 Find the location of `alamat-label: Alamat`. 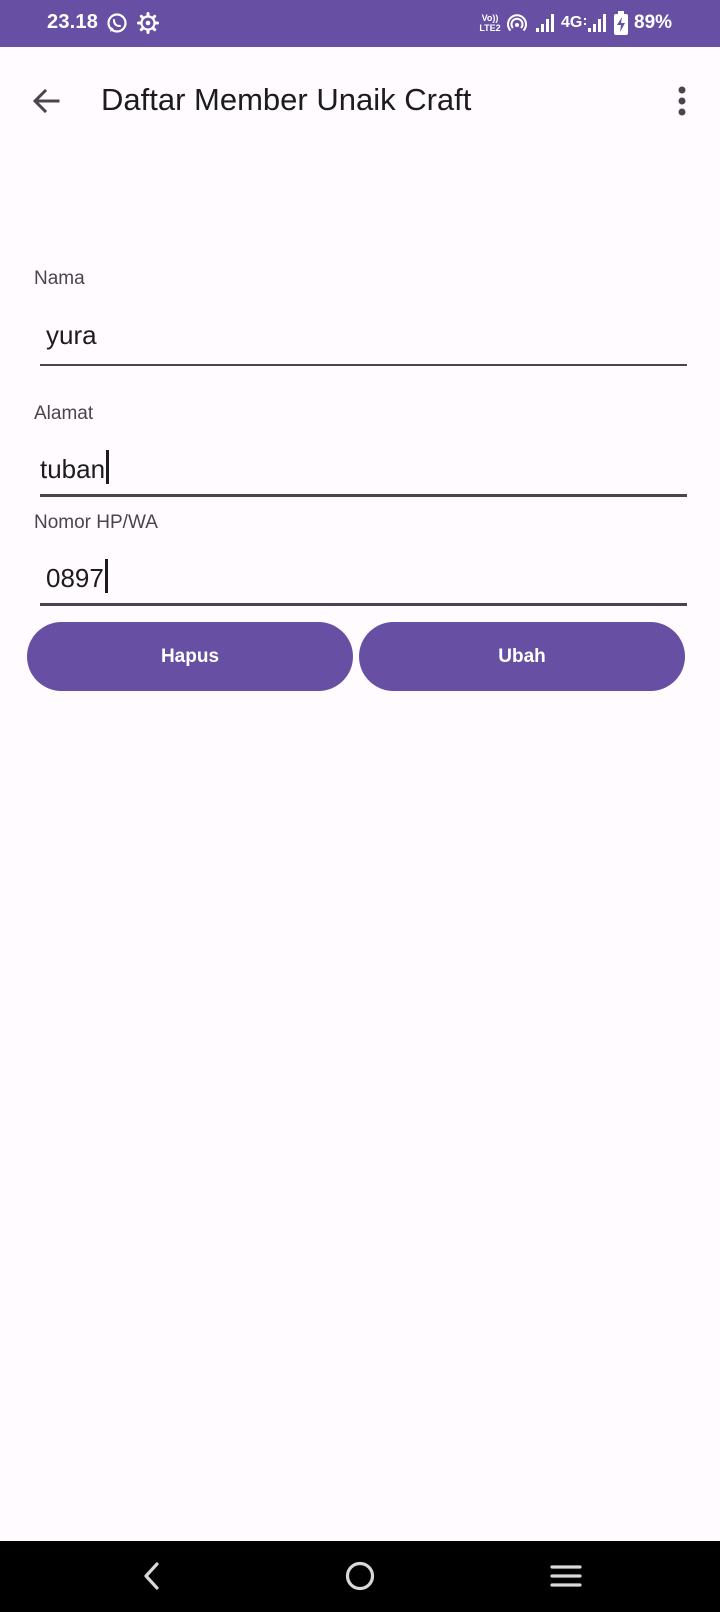

alamat-label: Alamat is located at coordinates (64, 413).